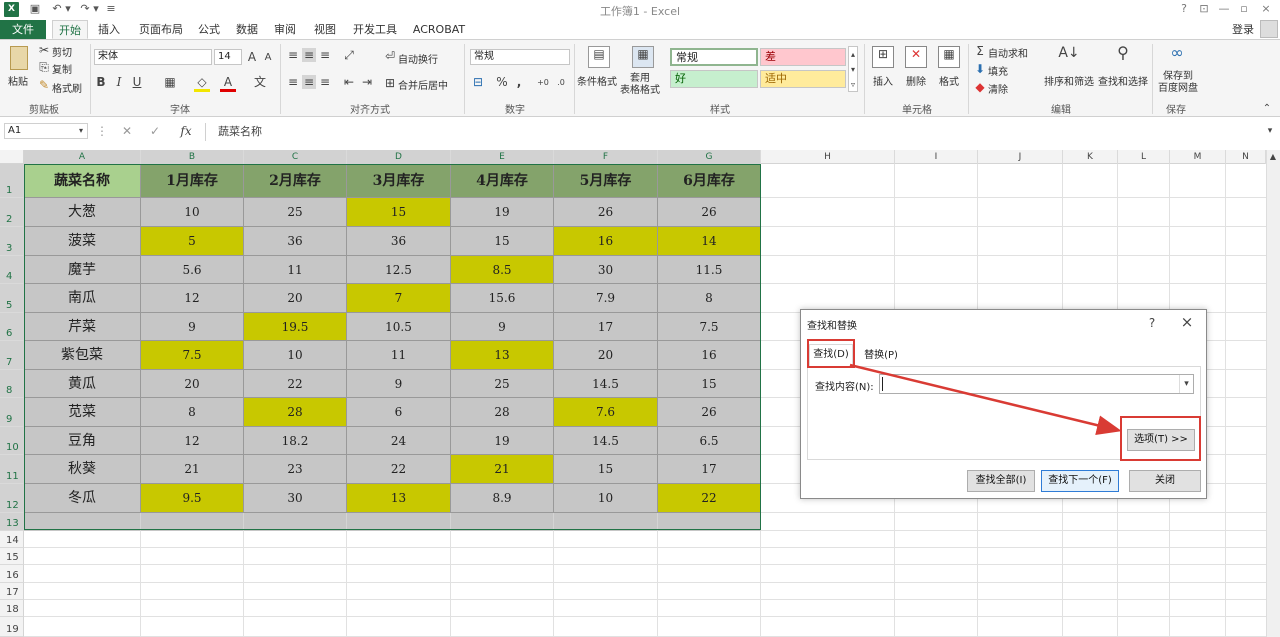 Image resolution: width=1280 pixels, height=637 pixels. What do you see at coordinates (325, 55) in the screenshot?
I see `align-bottom-icon: ≡` at bounding box center [325, 55].